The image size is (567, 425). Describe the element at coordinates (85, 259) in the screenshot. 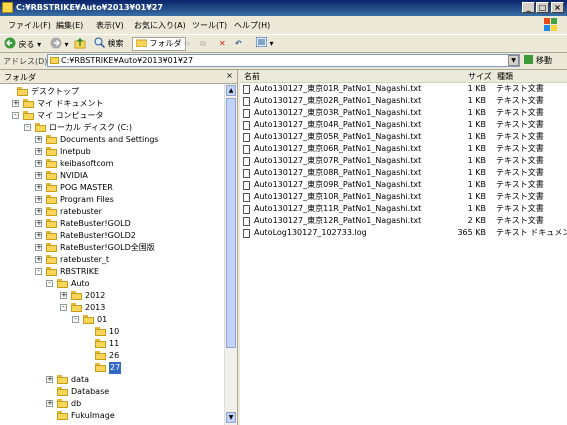

I see `tree-node-label: ratebuster_t` at that location.